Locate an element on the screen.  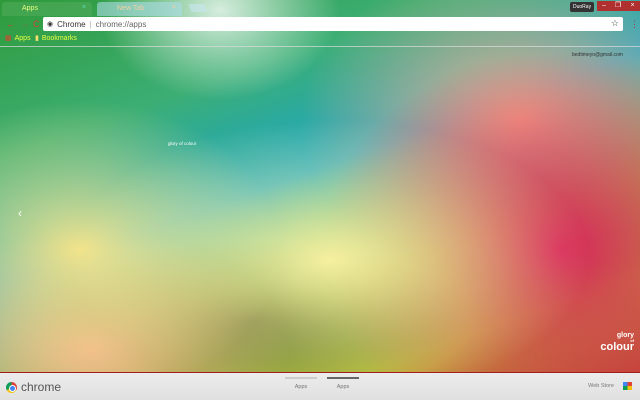
tab-new-tab: New Tab × is located at coordinates (139, 9).